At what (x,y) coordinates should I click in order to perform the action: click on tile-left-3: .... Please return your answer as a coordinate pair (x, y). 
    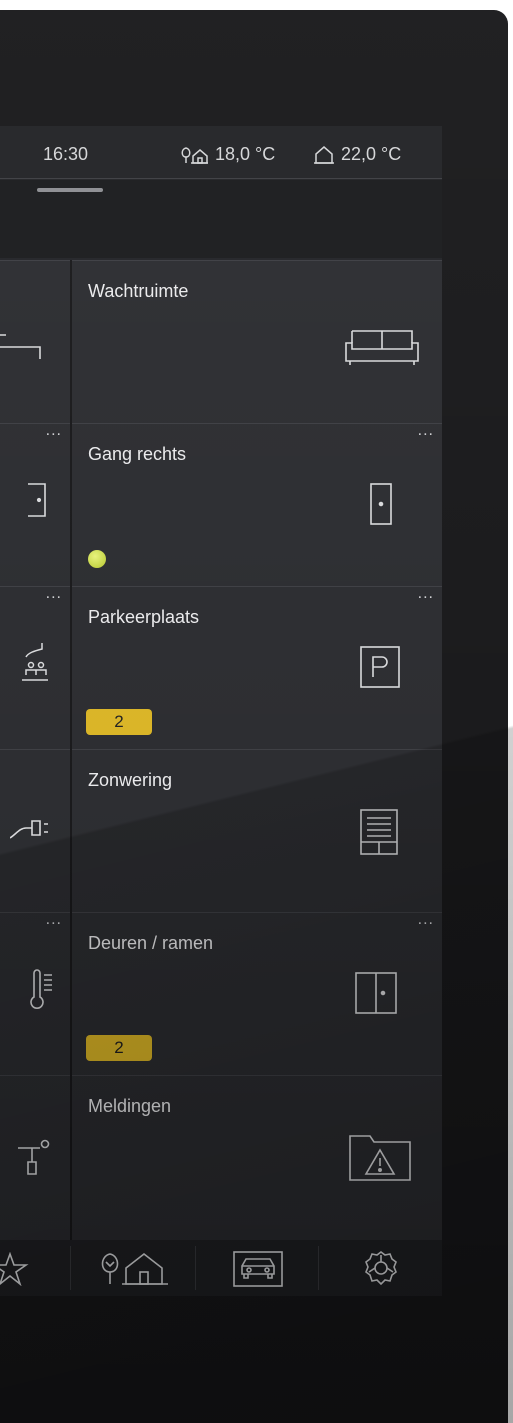
    Looking at the image, I should click on (35, 667).